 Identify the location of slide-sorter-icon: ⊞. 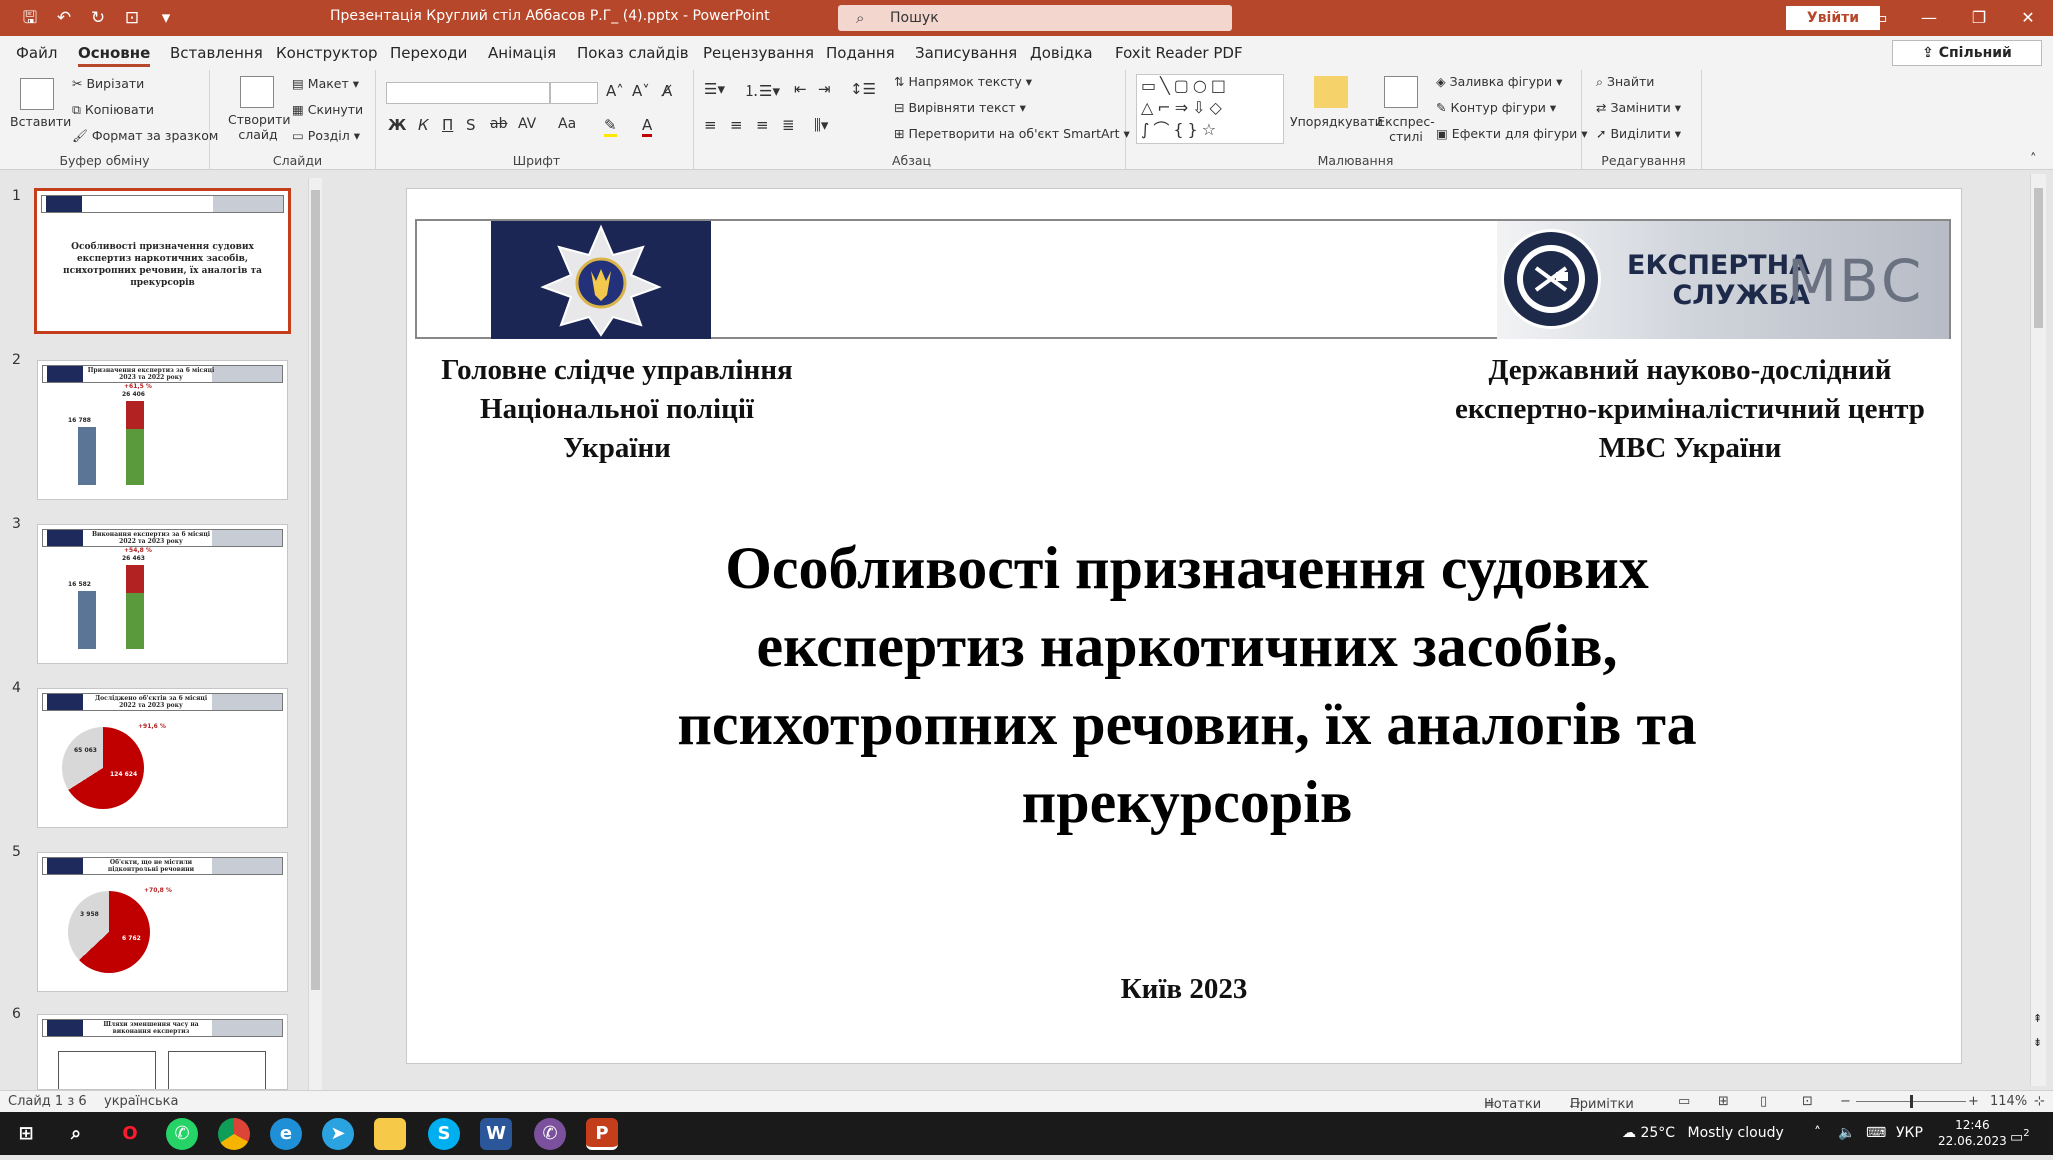
(1723, 1101).